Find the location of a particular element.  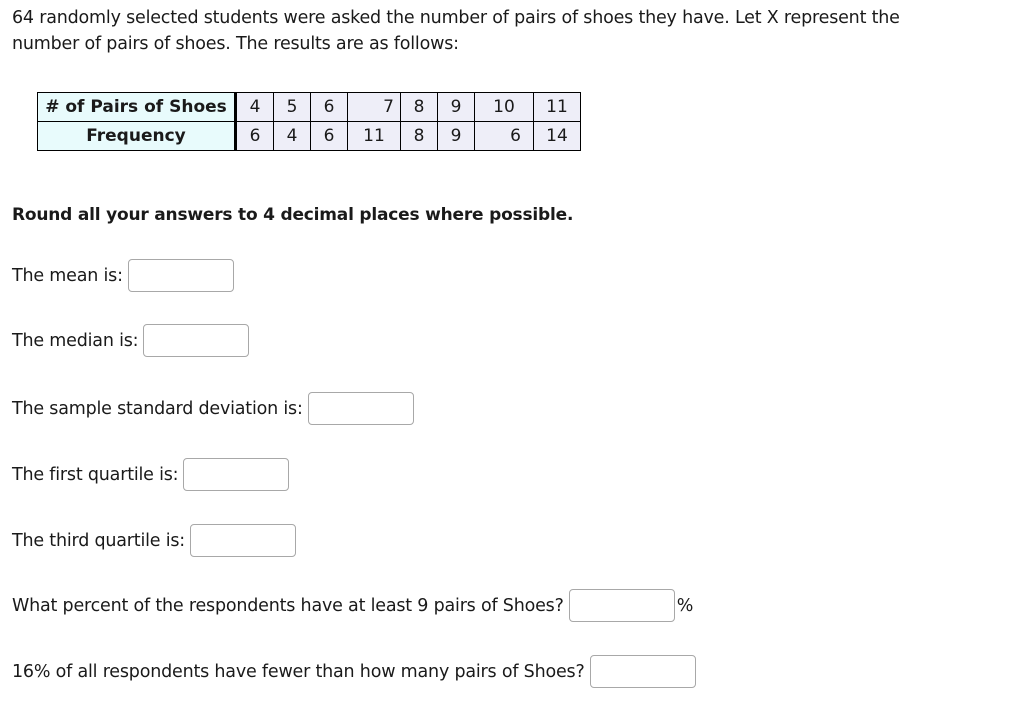

question-mean: The mean is: is located at coordinates (123, 275).